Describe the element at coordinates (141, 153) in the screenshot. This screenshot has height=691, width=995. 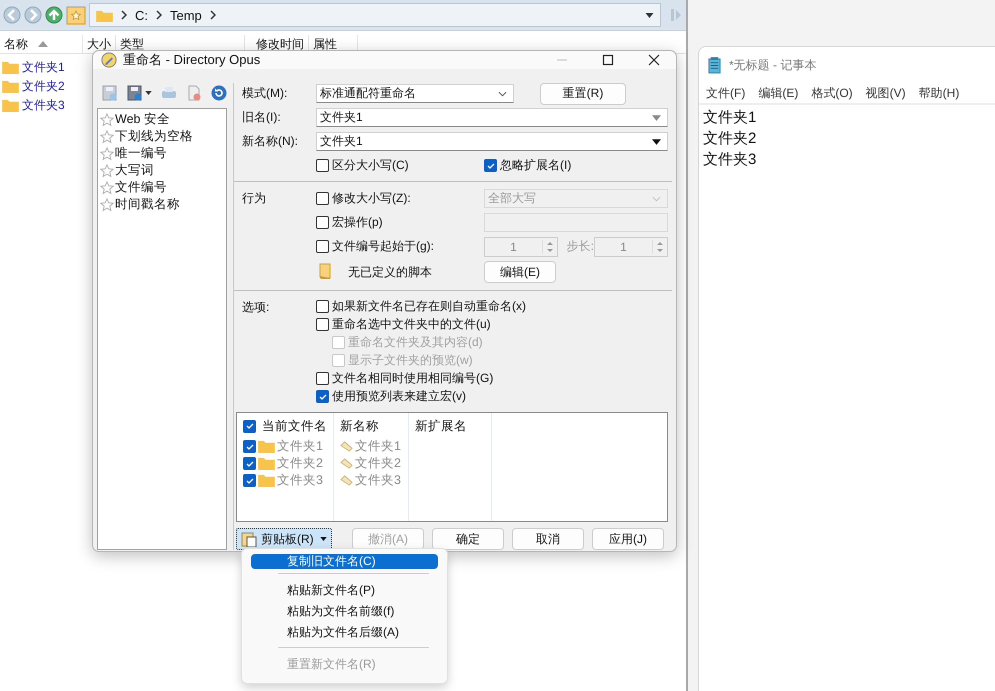
I see `preset-item: 唯一编号` at that location.